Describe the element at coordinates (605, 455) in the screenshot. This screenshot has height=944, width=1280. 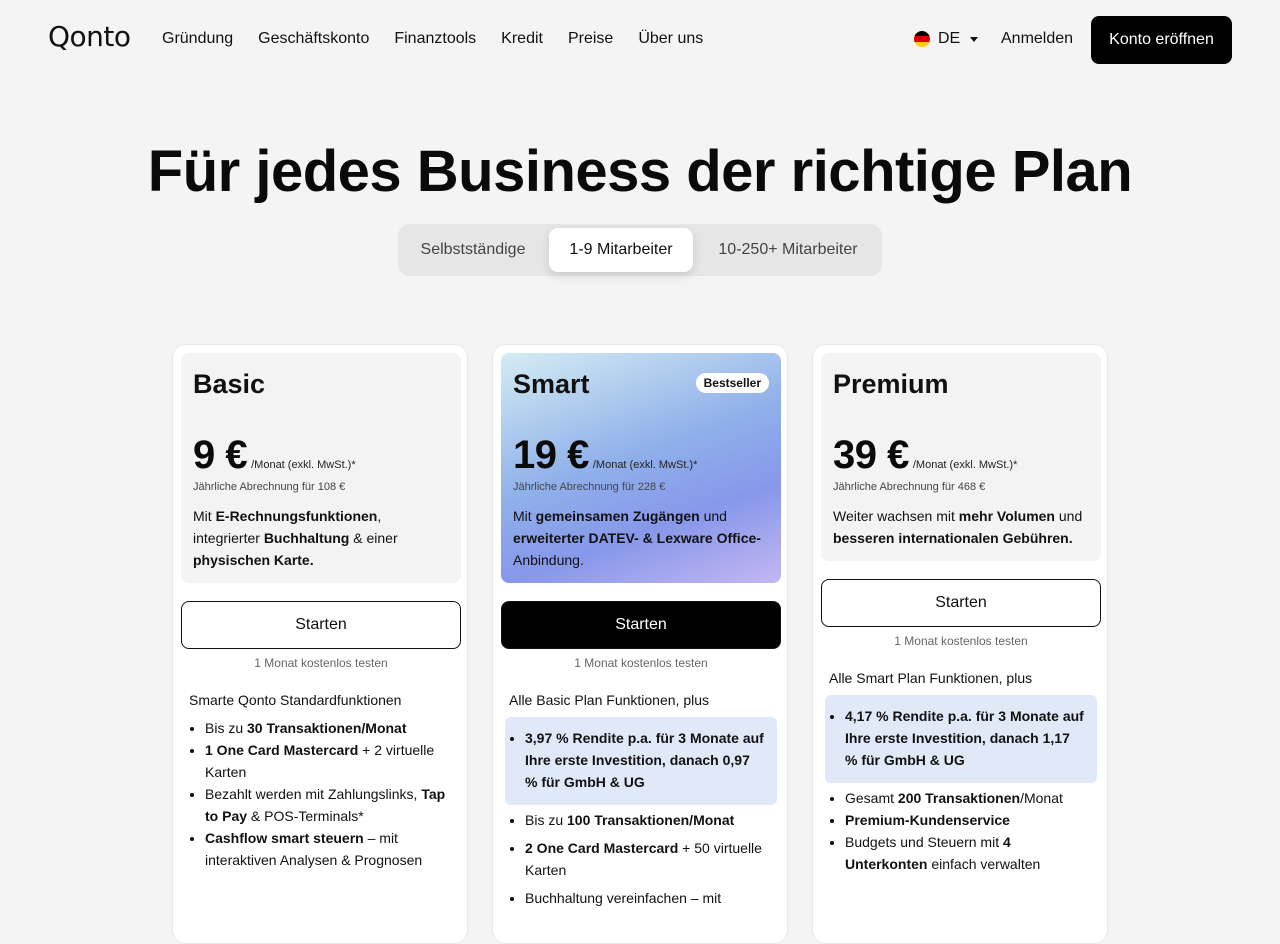
I see `price-row: 19 € /Monat (exkl. MwSt.)*` at that location.